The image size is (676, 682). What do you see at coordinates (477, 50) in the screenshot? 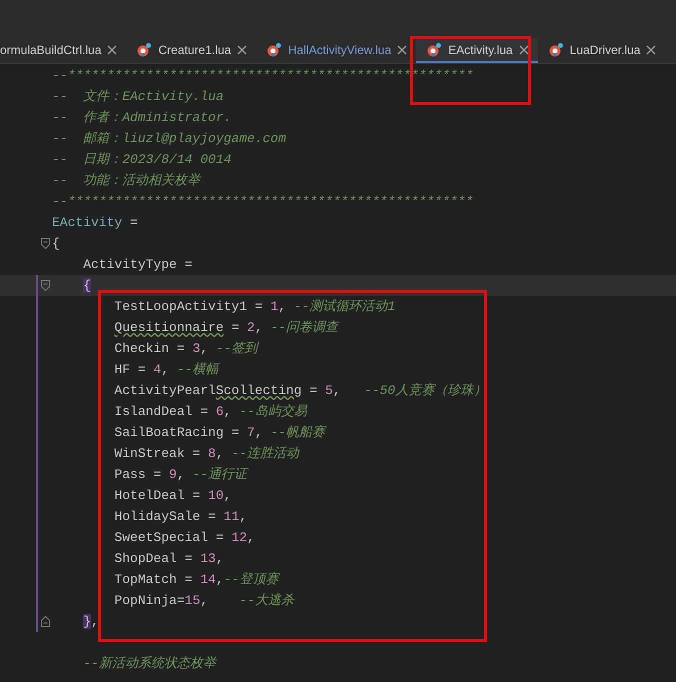
I see `editor-tab: EActivity.lua` at bounding box center [477, 50].